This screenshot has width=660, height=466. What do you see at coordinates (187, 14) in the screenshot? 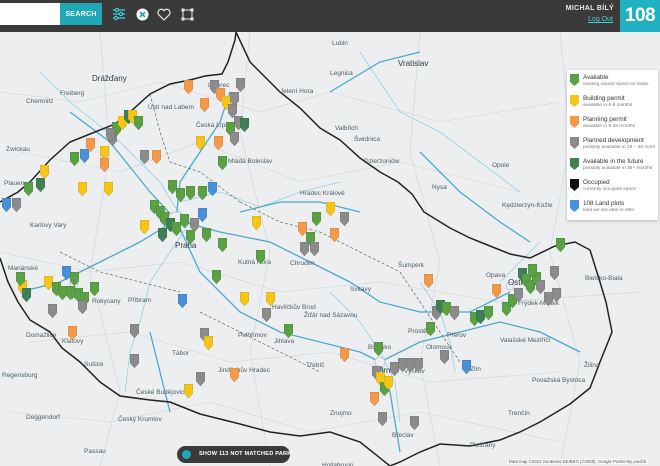
I see `fullscreen-icon` at bounding box center [187, 14].